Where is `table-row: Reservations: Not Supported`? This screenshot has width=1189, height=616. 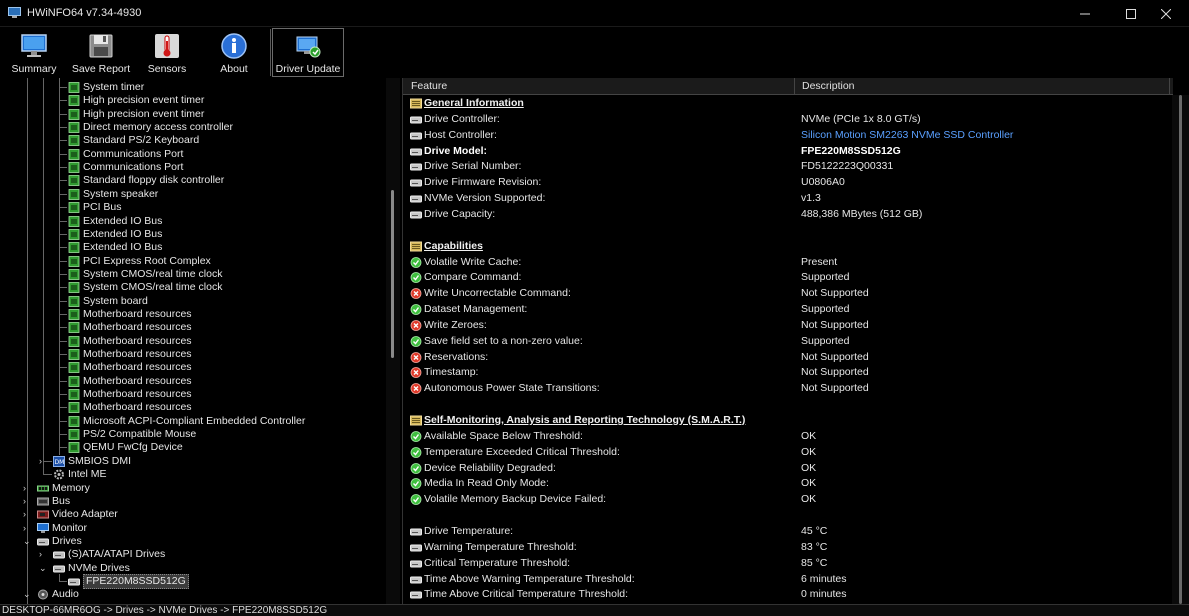
table-row: Reservations: Not Supported is located at coordinates (788, 357).